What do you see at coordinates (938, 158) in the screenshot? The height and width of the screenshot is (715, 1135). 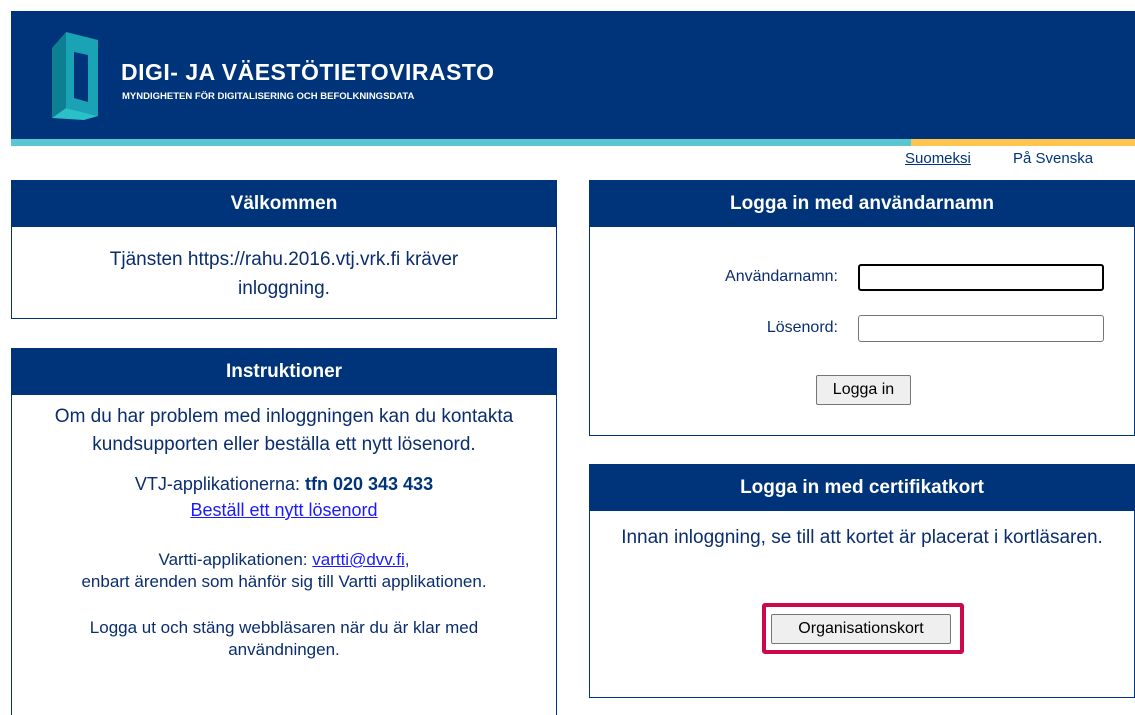 I see `language-finnish-link: Suomeksi` at bounding box center [938, 158].